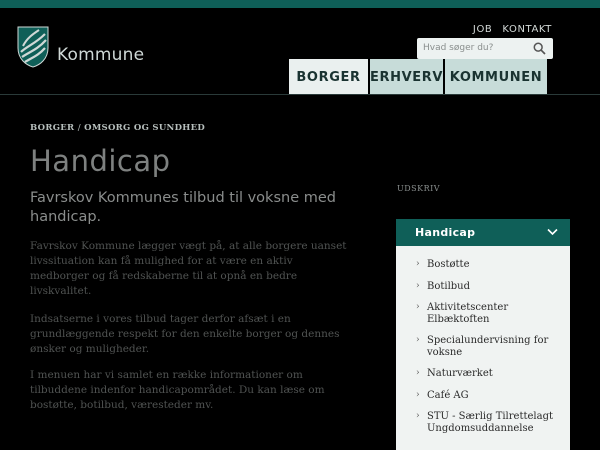 The height and width of the screenshot is (450, 600). What do you see at coordinates (100, 161) in the screenshot?
I see `page-title: Handicap` at bounding box center [100, 161].